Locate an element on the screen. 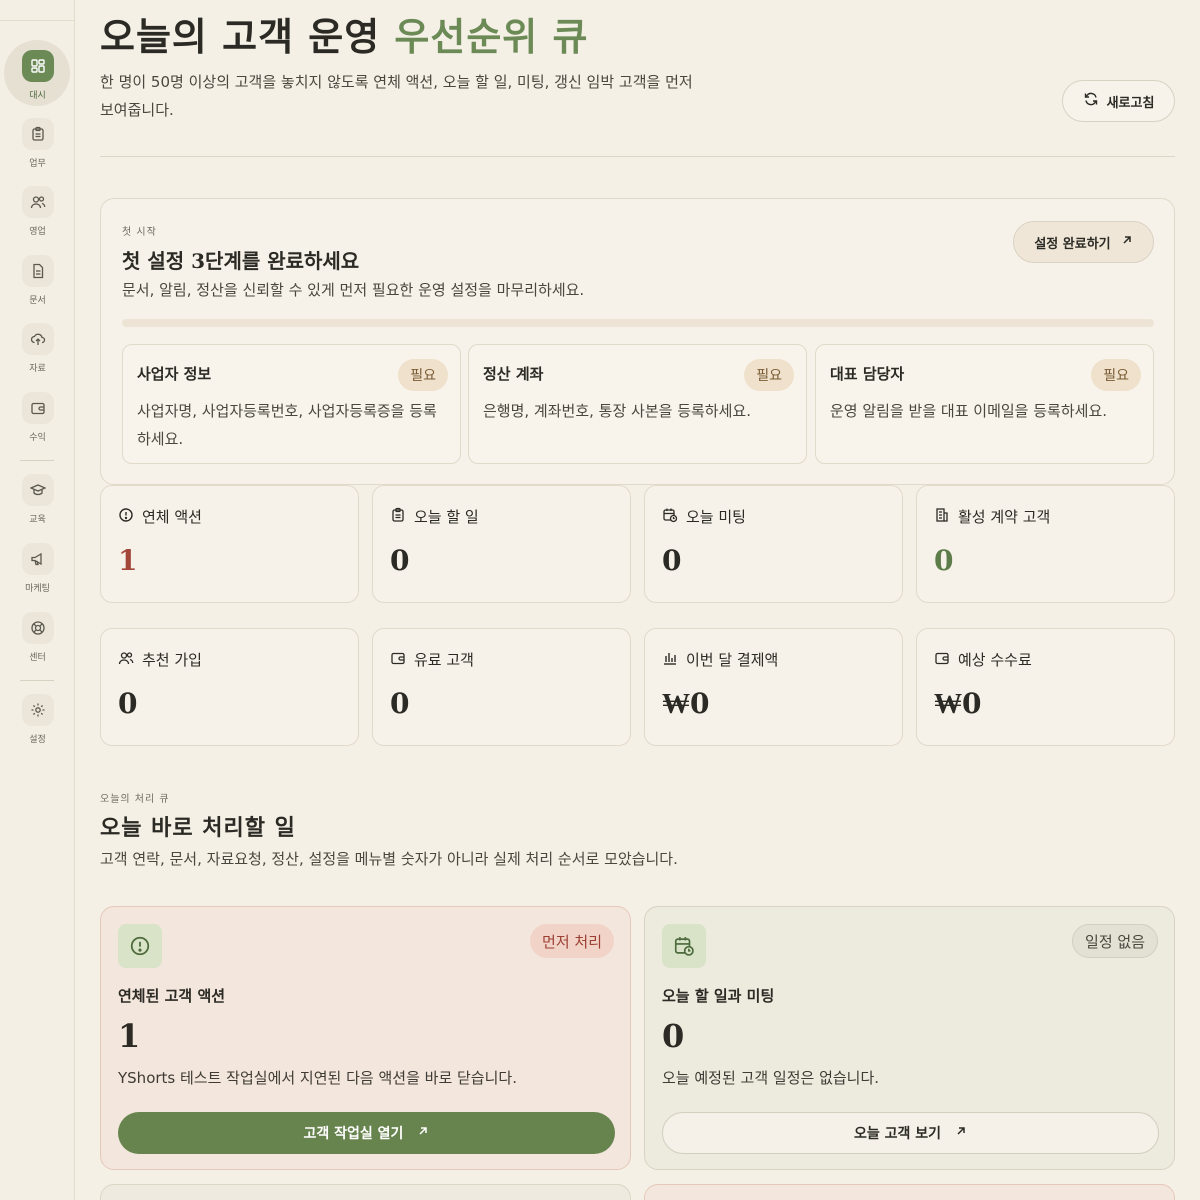  stat-card-referral-signups: 추천 가입 0 is located at coordinates (229, 687).